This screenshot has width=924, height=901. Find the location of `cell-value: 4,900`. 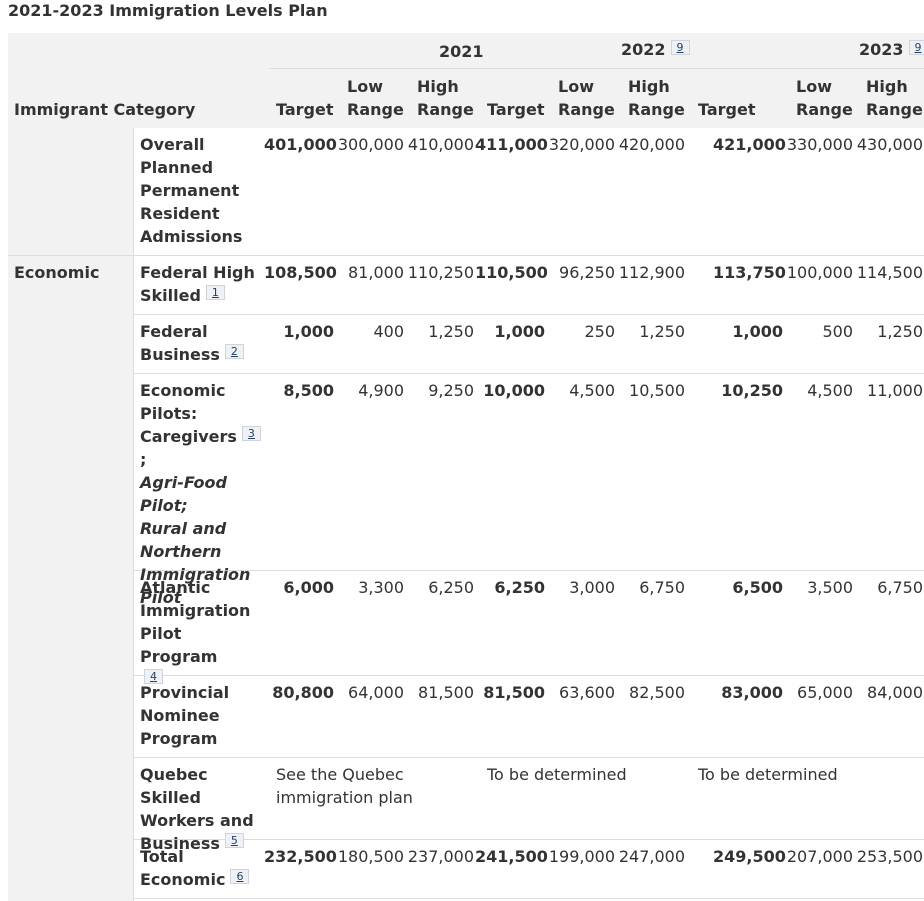

cell-value: 4,900 is located at coordinates (381, 390).